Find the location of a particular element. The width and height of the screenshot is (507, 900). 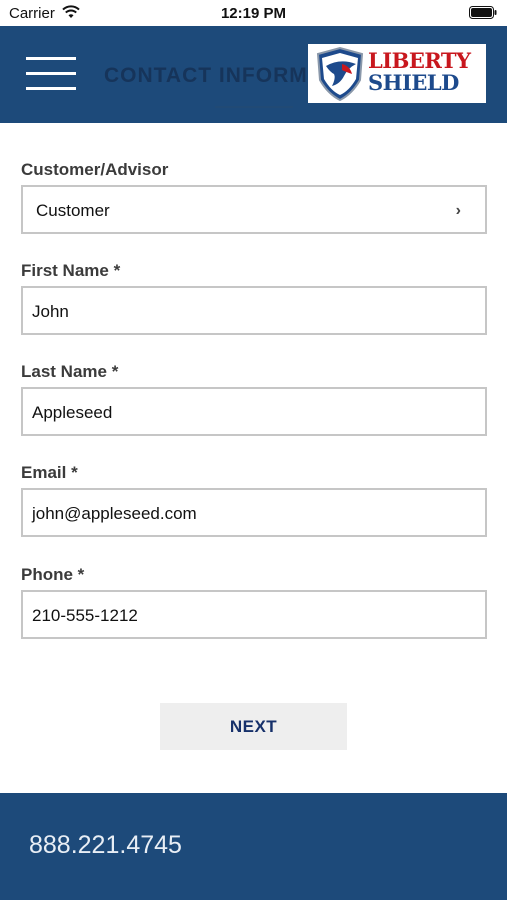

customer-advisor-label: Customer/Advisor is located at coordinates (95, 169).